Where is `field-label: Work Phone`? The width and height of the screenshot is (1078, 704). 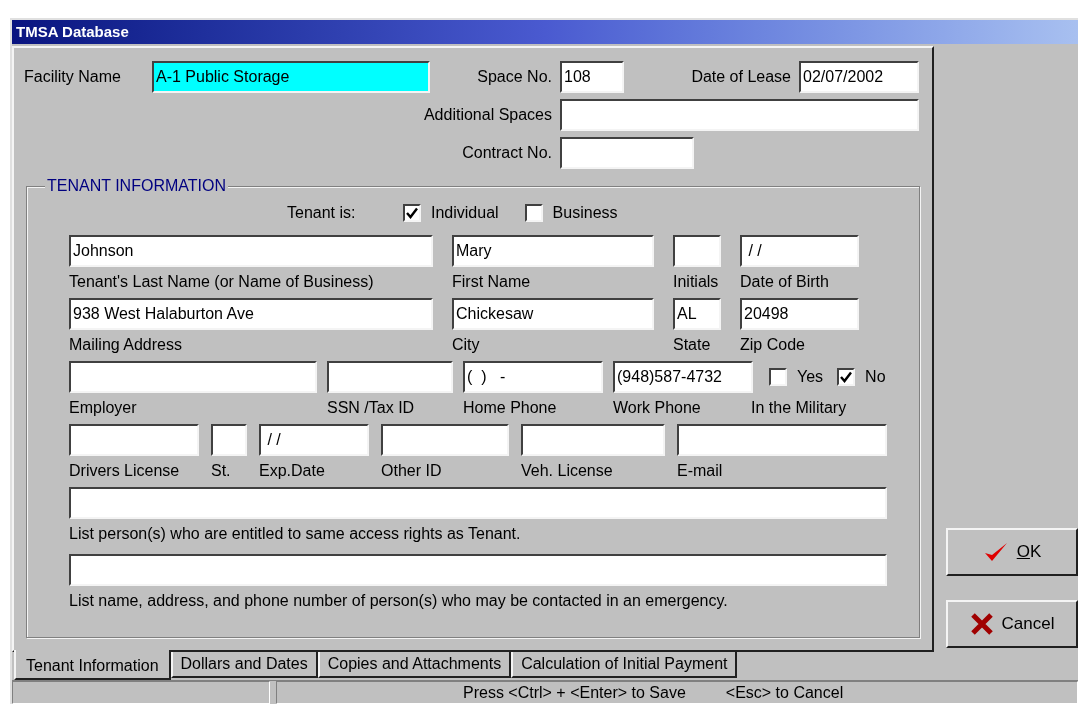
field-label: Work Phone is located at coordinates (657, 408).